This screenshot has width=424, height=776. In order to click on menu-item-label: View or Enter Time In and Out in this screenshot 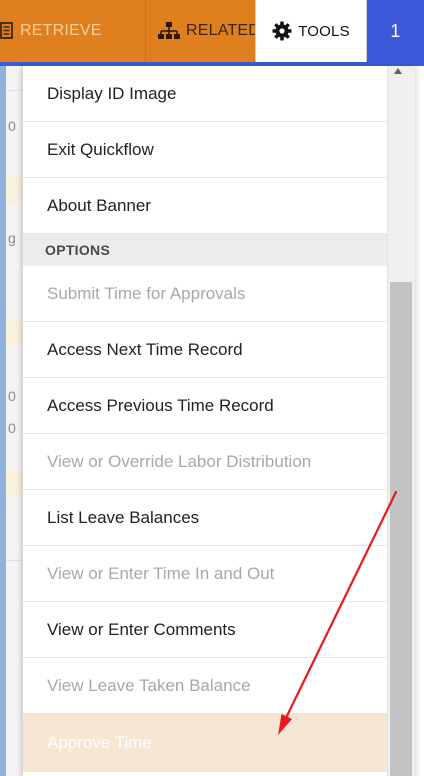, I will do `click(161, 573)`.